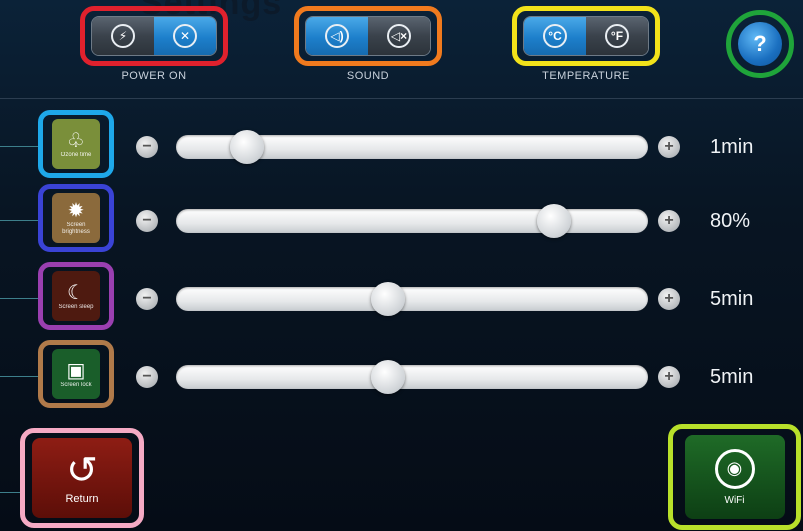  I want to click on temperature-toggle-group: °C °F TEMPERATURE, so click(586, 44).